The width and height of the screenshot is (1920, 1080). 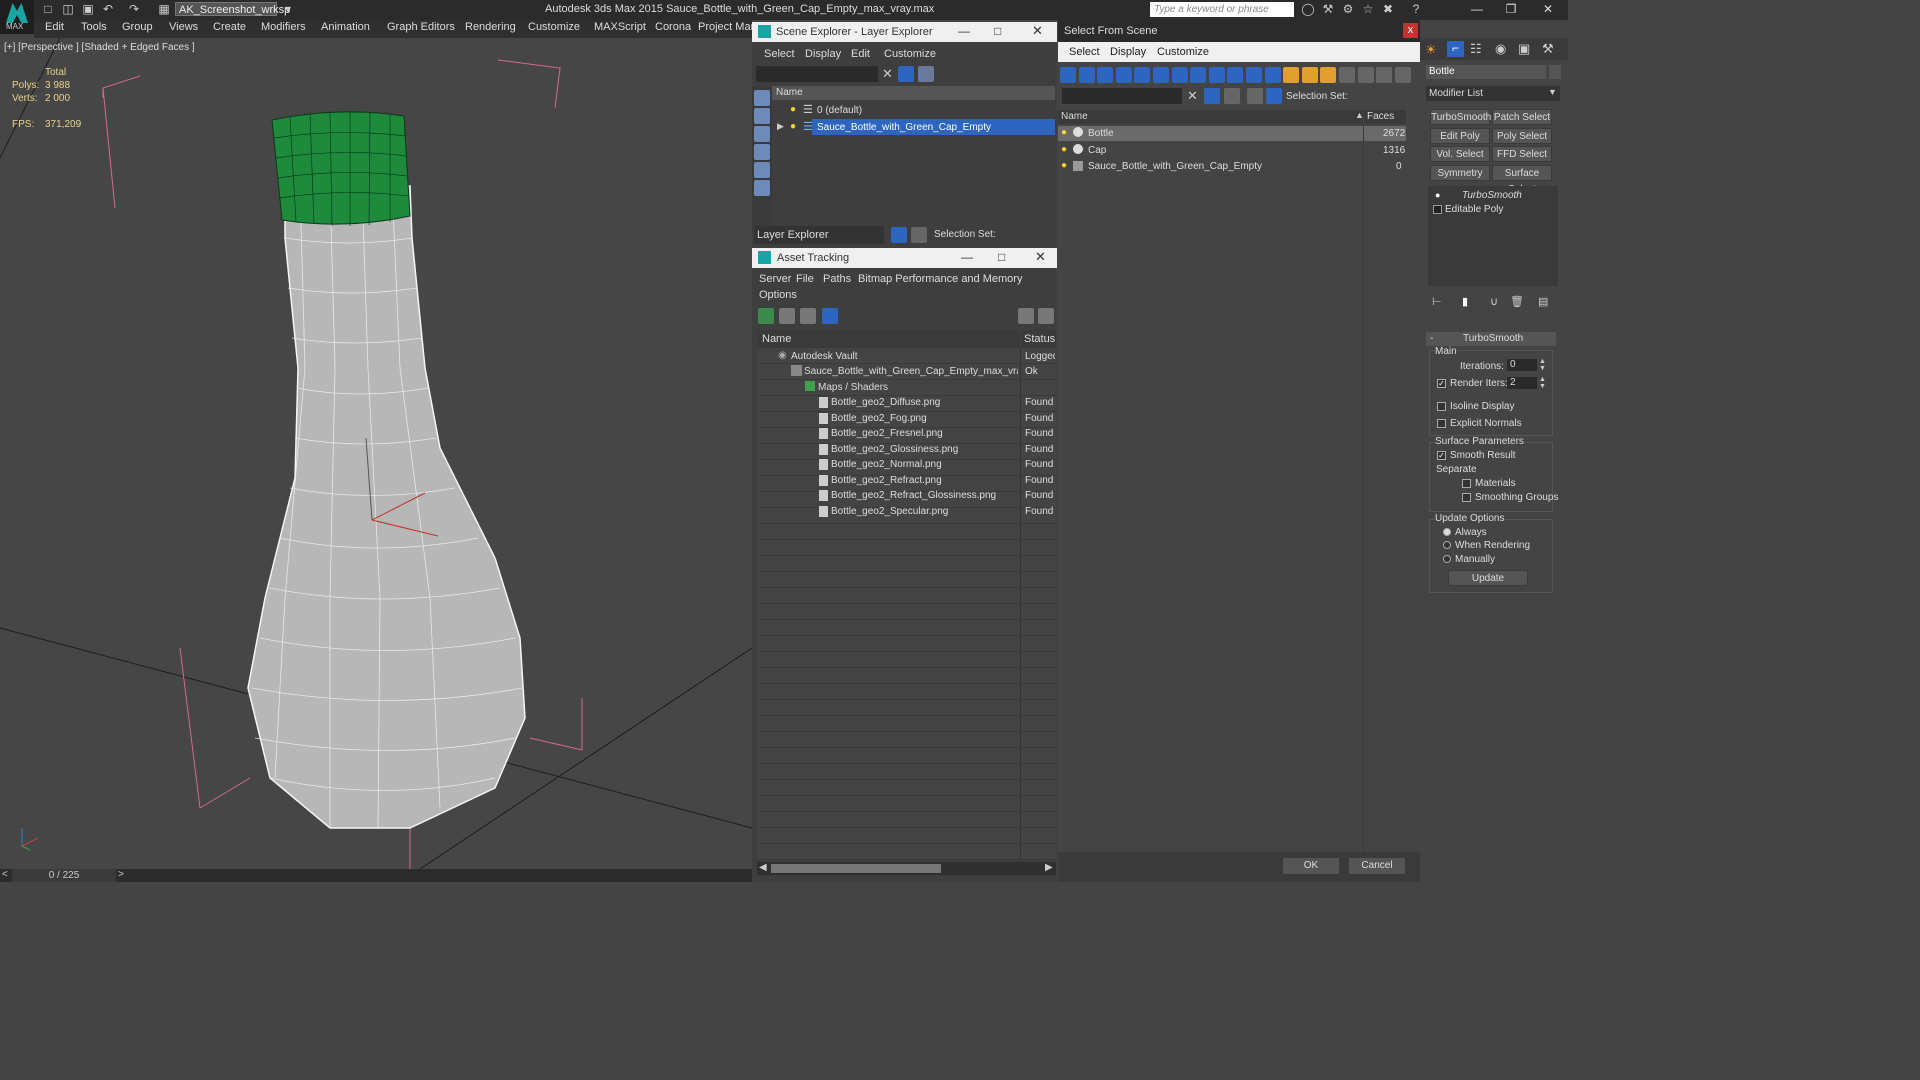 What do you see at coordinates (887, 433) in the screenshot?
I see `asset-row-name: Bottle_geo2_Fresnel.png` at bounding box center [887, 433].